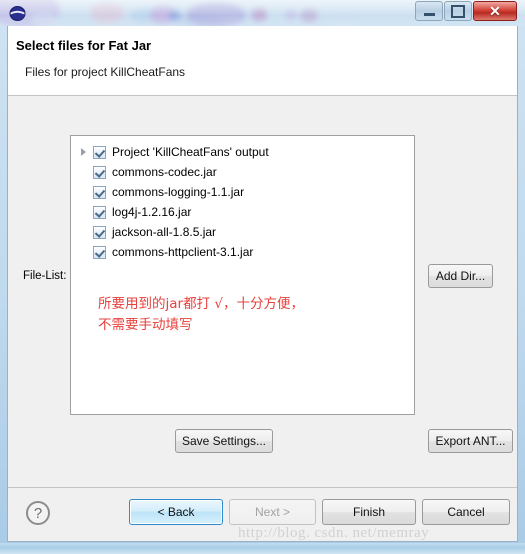 This screenshot has width=525, height=554. I want to click on minimize-button, so click(429, 11).